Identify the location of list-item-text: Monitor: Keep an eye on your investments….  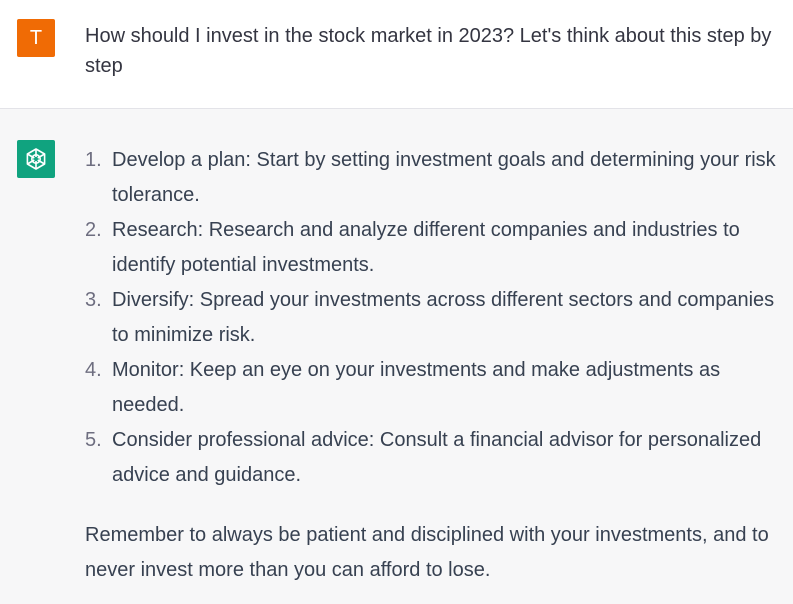
(416, 387).